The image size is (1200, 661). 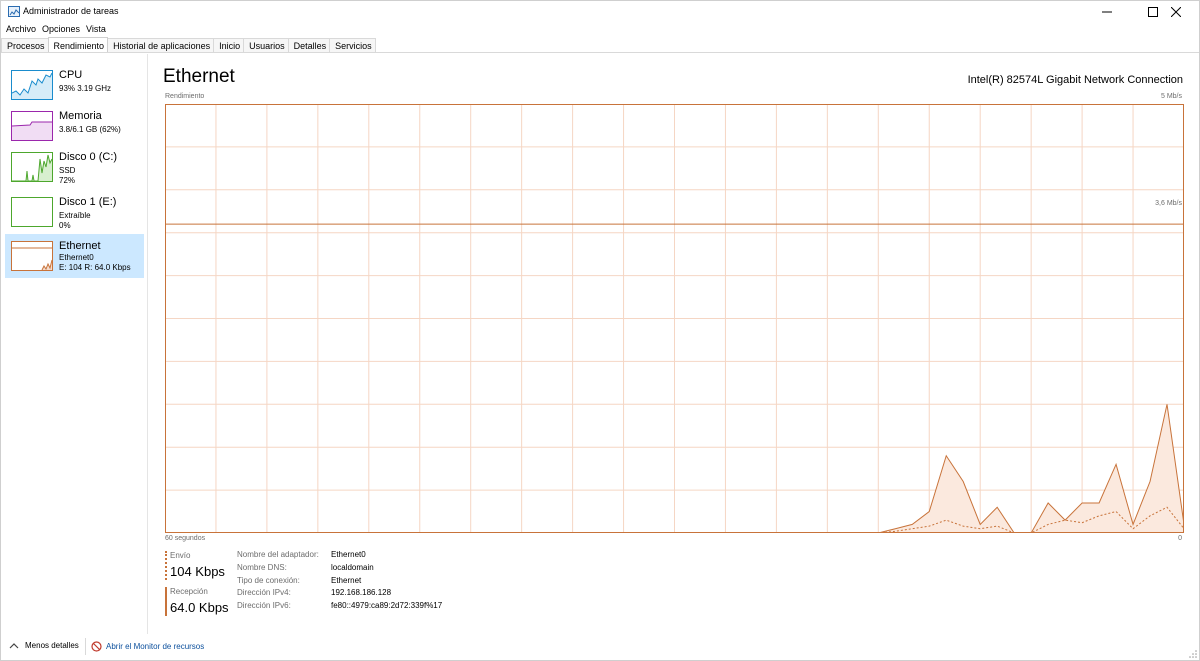 I want to click on sidebar-item-label: Disco 1 (E:), so click(x=88, y=202).